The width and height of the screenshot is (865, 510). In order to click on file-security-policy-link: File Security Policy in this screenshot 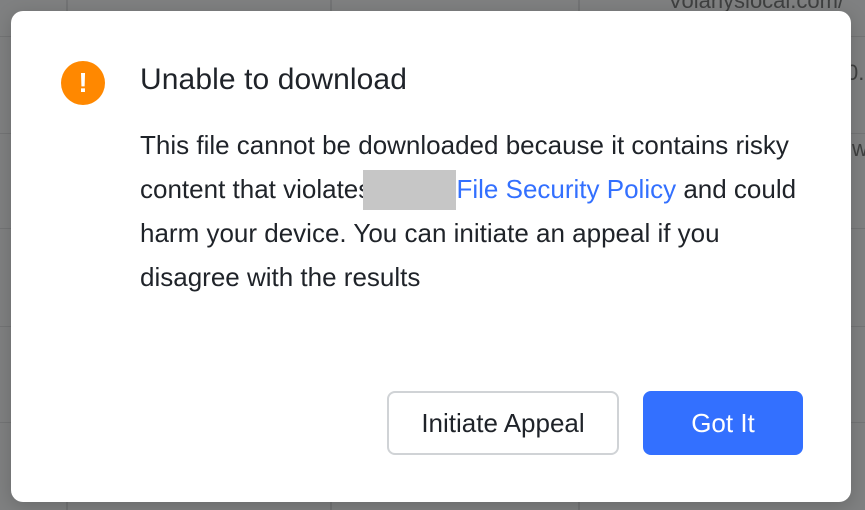, I will do `click(566, 189)`.